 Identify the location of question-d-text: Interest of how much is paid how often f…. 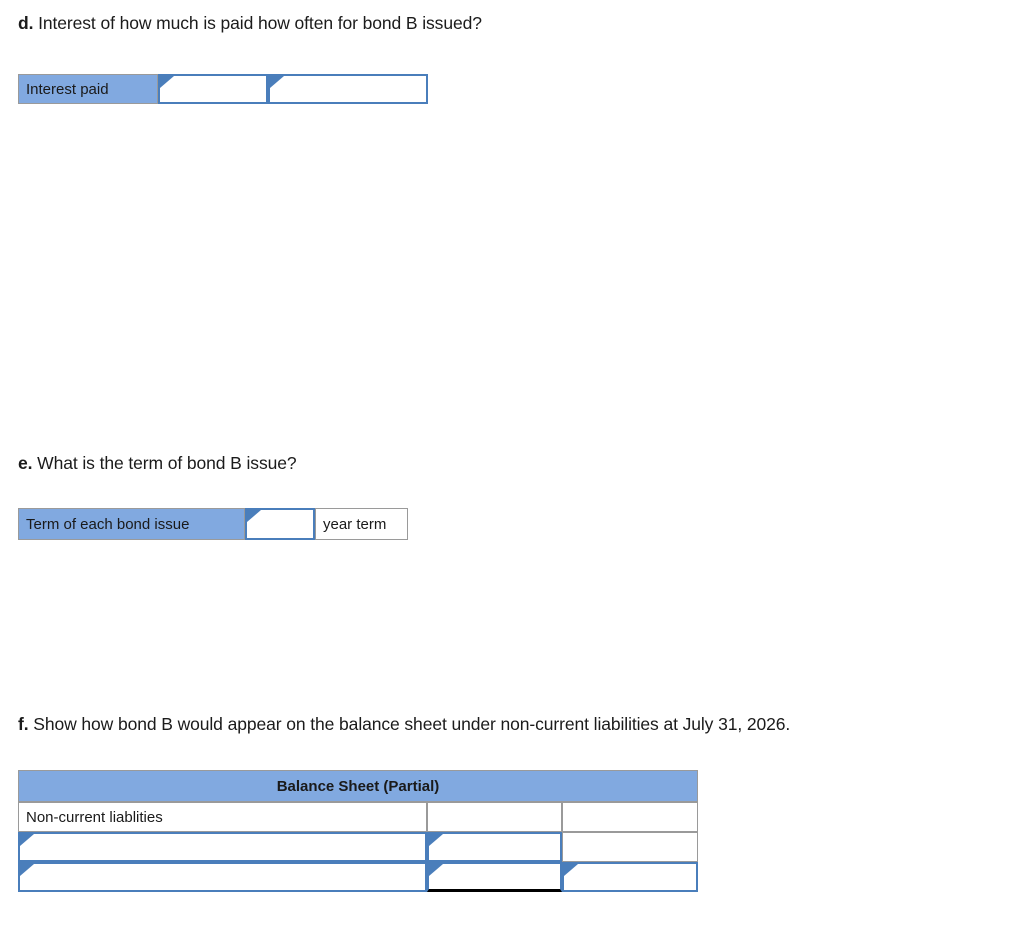
(257, 23).